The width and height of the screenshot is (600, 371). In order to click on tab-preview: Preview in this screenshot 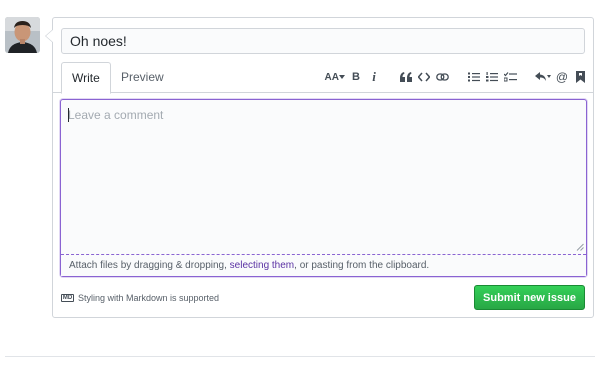, I will do `click(142, 78)`.